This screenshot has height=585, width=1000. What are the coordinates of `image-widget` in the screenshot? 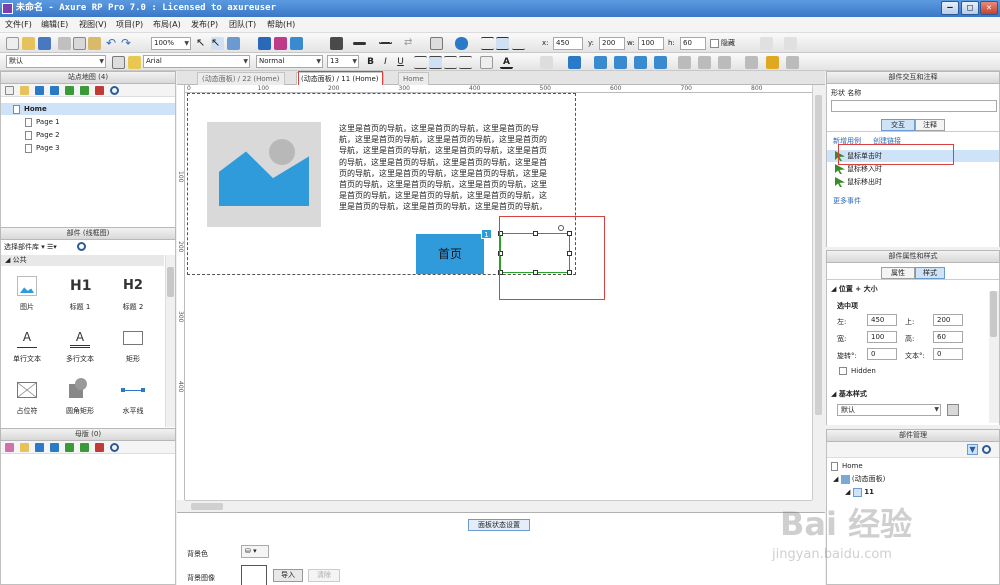 It's located at (264, 174).